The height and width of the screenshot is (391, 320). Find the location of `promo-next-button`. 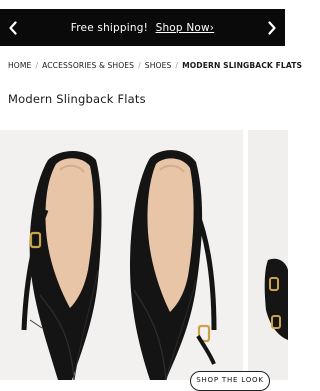

promo-next-button is located at coordinates (272, 27).